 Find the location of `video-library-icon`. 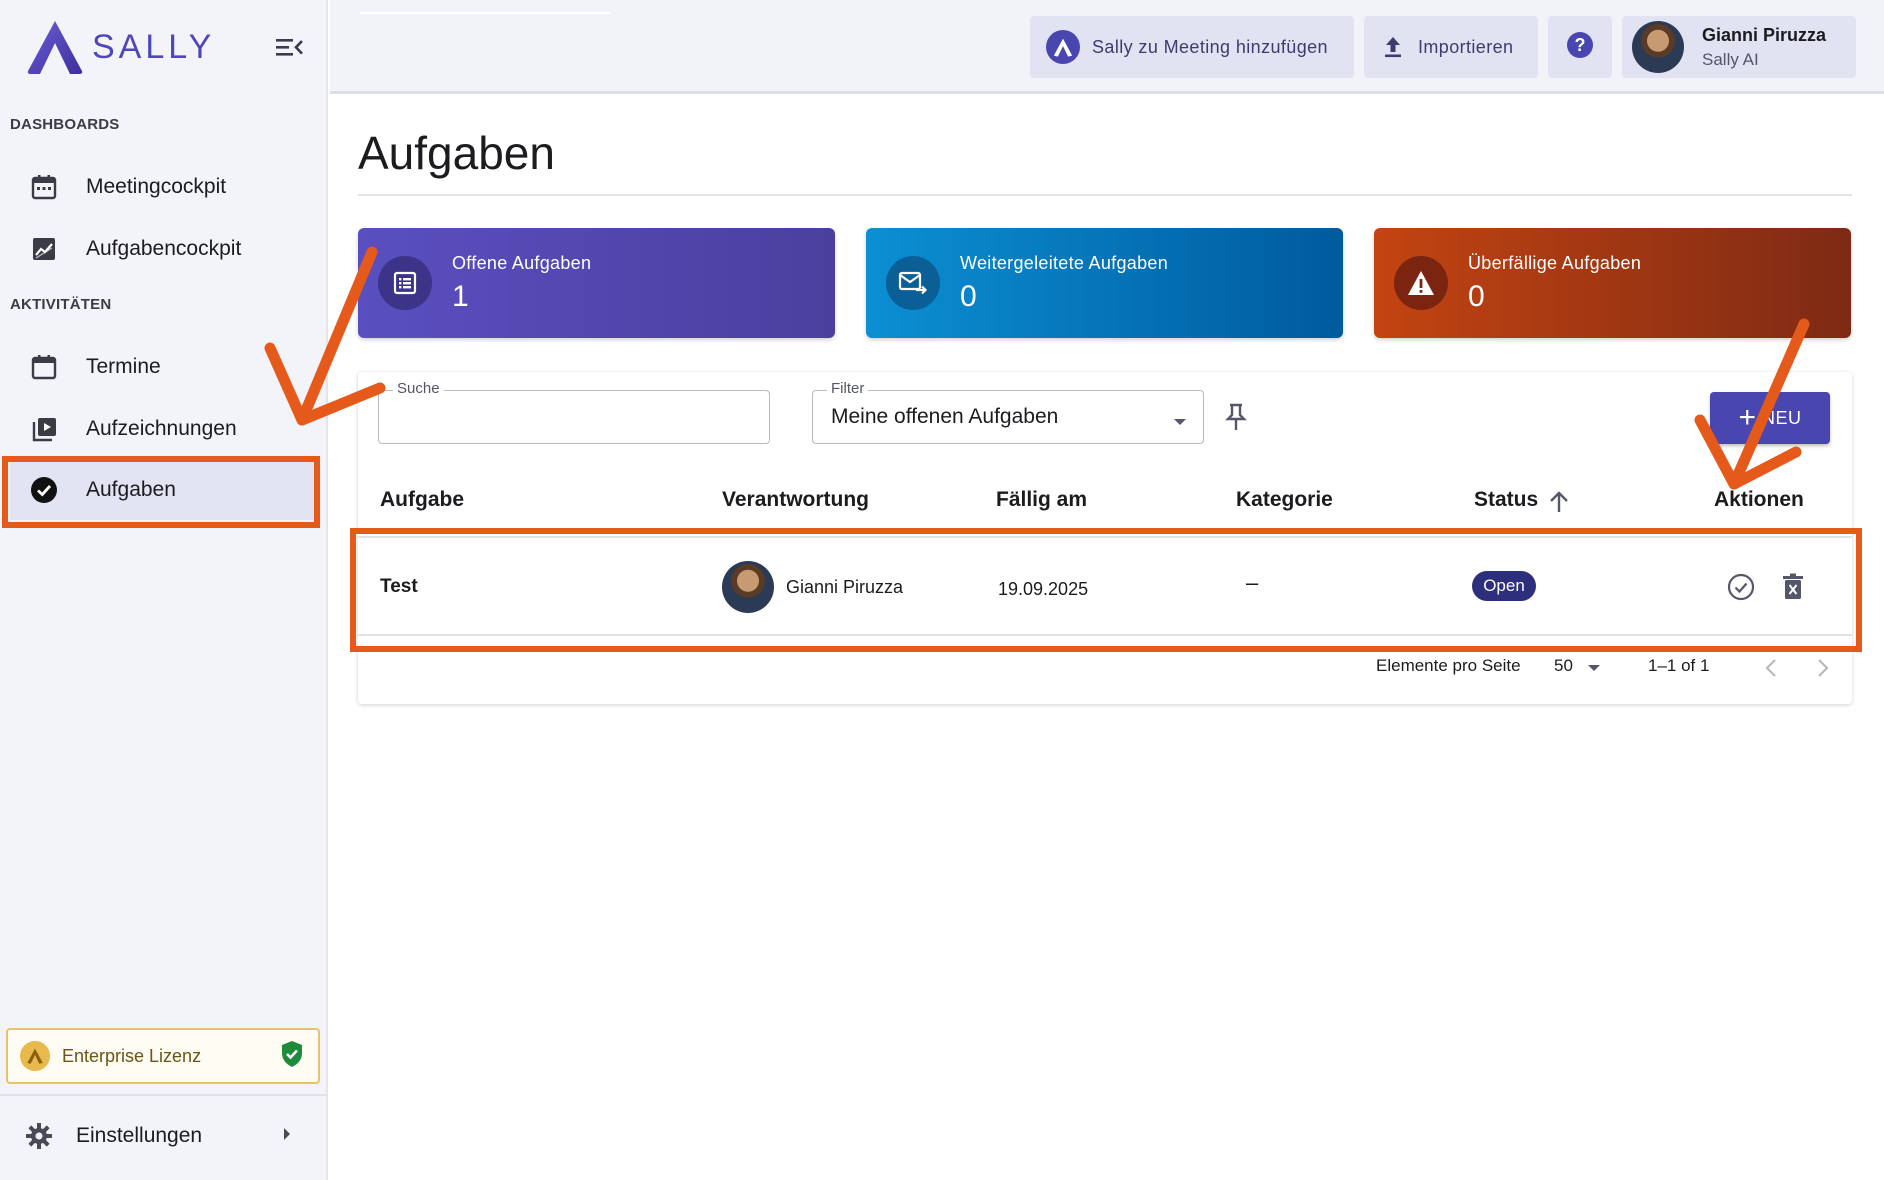

video-library-icon is located at coordinates (44, 429).